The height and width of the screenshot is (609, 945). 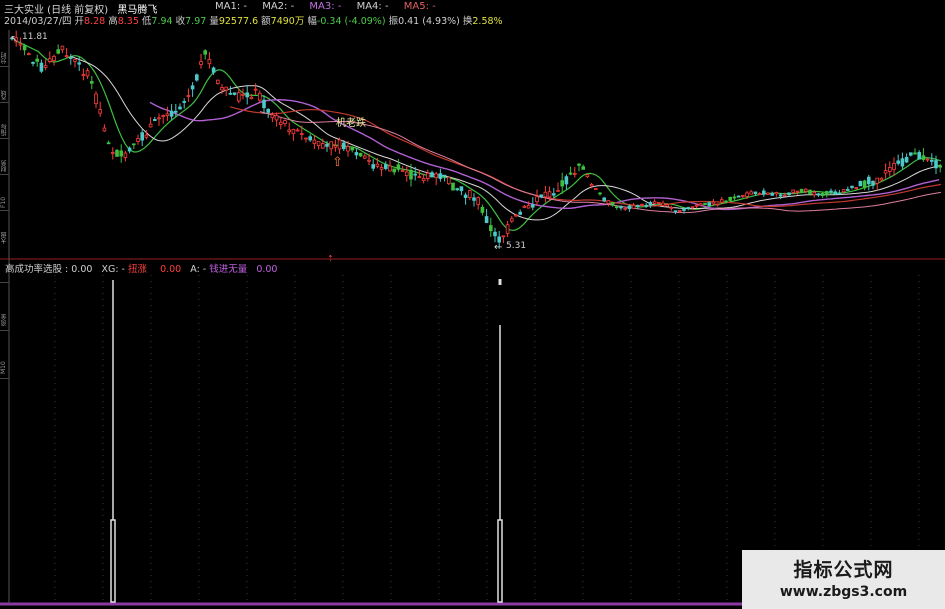 I want to click on ma2-label: MA2: -, so click(x=278, y=6).